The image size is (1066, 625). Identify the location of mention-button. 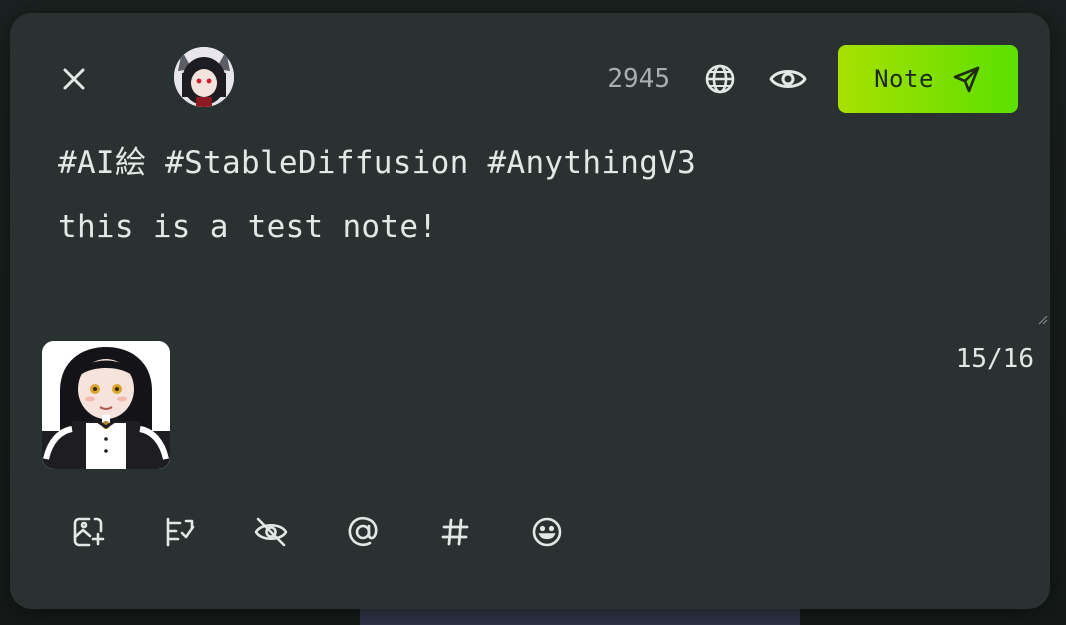
(363, 532).